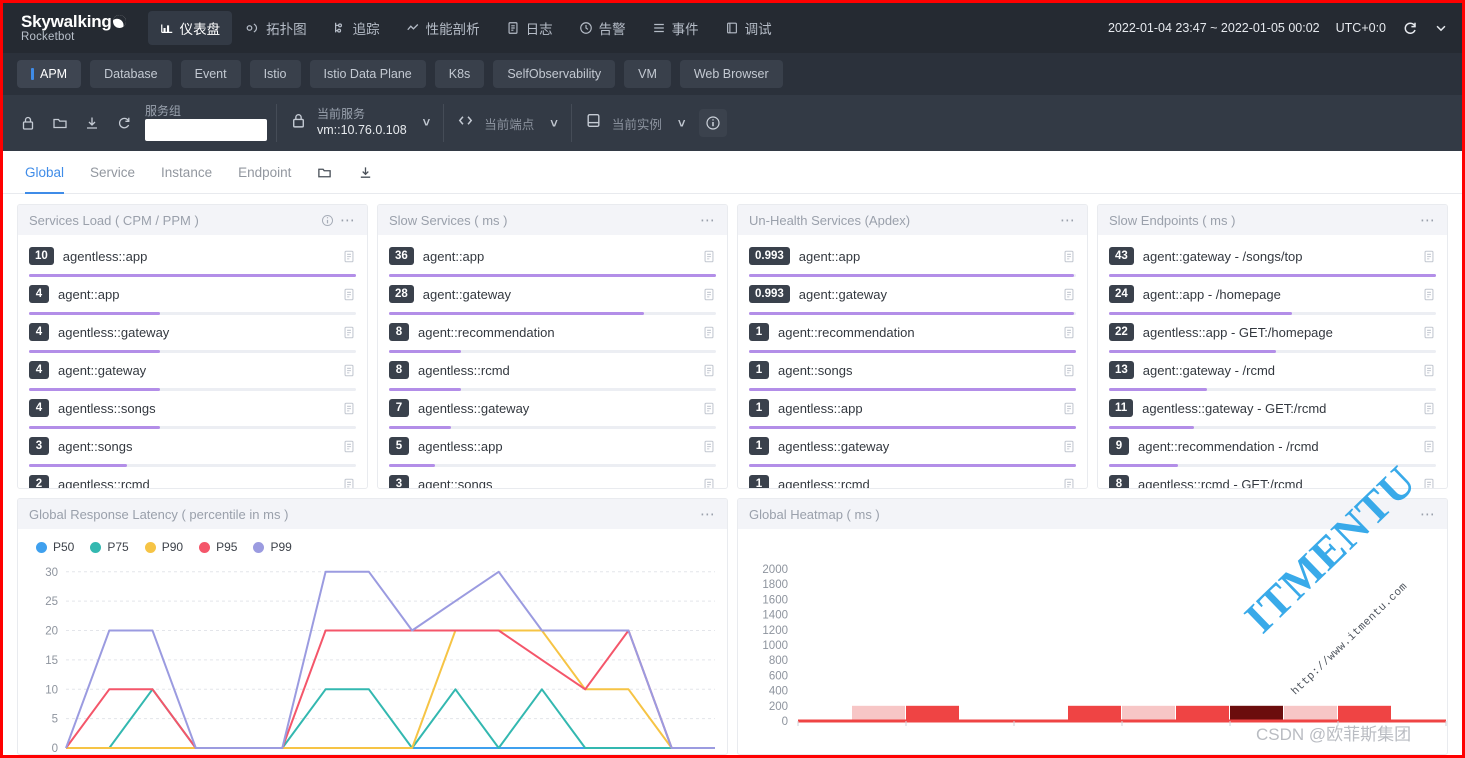 The width and height of the screenshot is (1465, 758). What do you see at coordinates (218, 547) in the screenshot?
I see `legend-item-p95: P95` at bounding box center [218, 547].